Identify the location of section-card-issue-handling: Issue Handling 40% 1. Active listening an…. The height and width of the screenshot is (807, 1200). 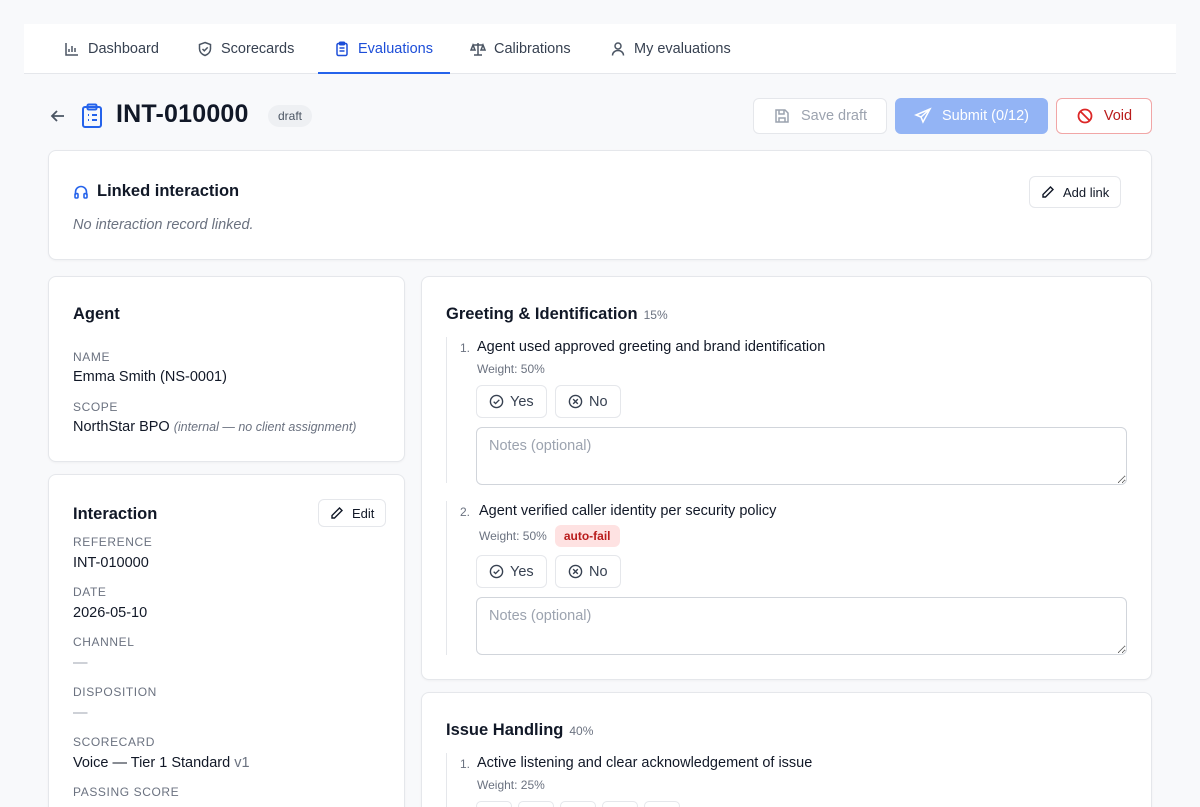
(786, 749).